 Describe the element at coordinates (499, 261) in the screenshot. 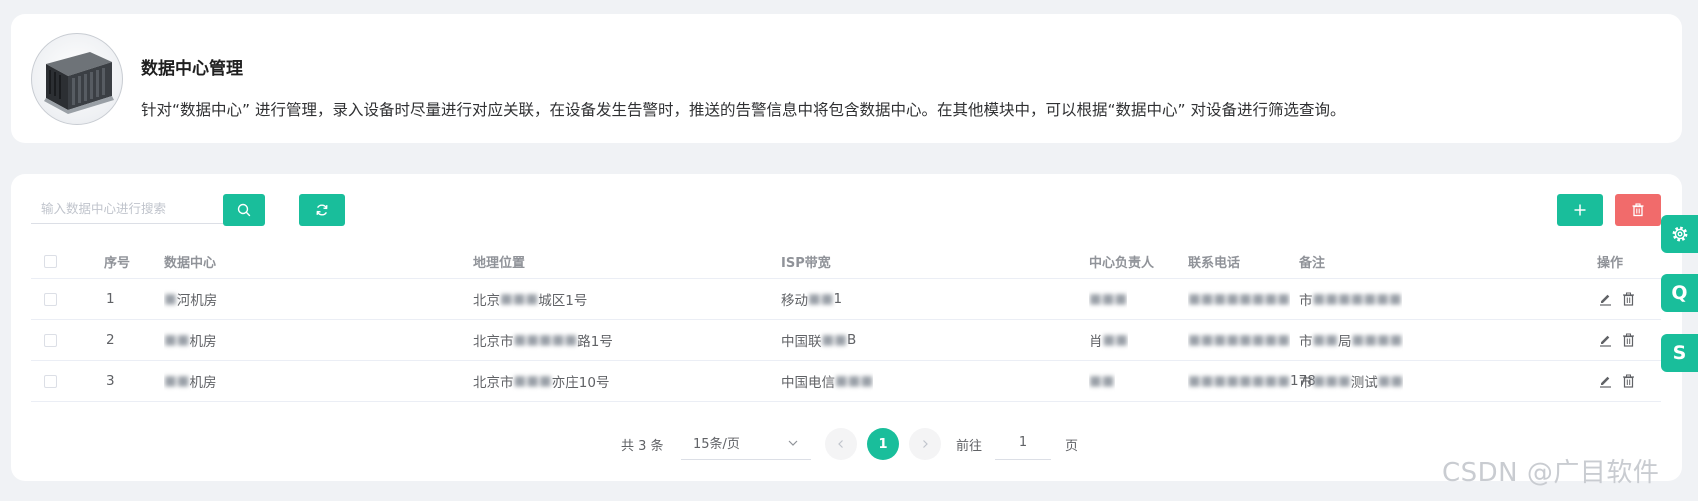

I see `column-header-location: 地理位置` at that location.